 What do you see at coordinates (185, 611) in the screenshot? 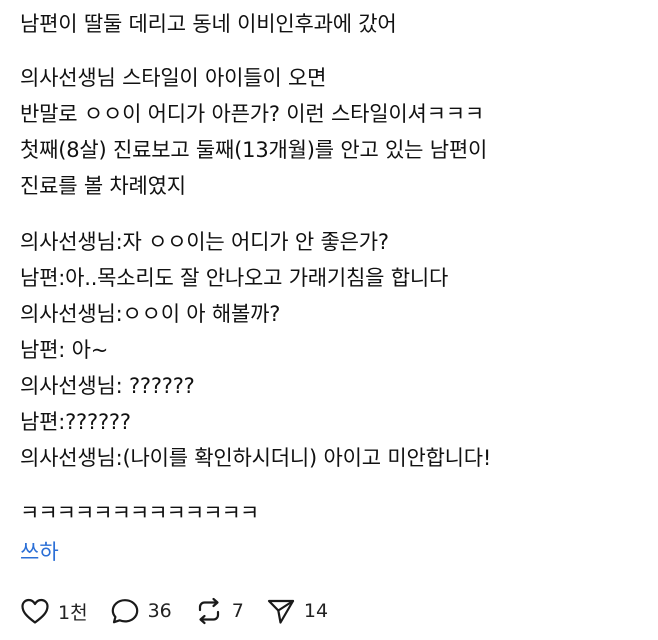
I see `action-bar: 1천 36 7 14` at bounding box center [185, 611].